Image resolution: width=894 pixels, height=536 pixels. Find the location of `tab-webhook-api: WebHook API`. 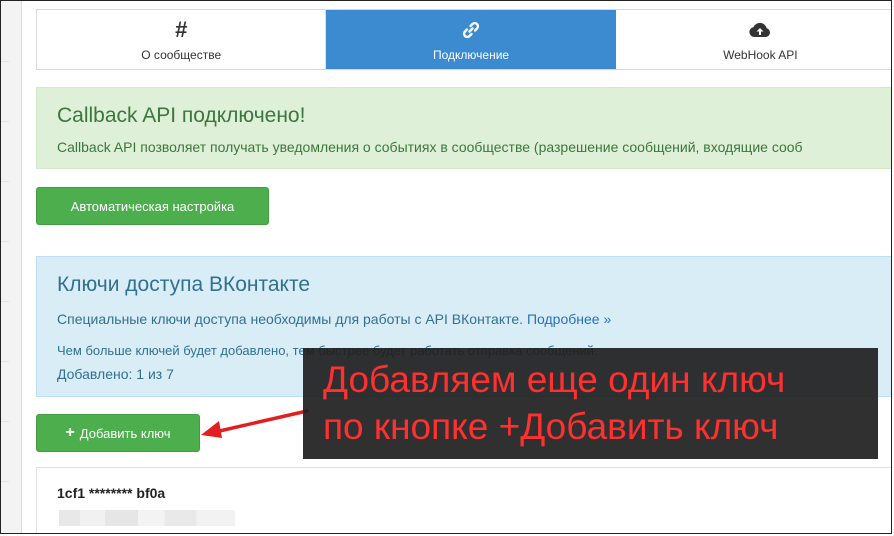

tab-webhook-api: WebHook API is located at coordinates (753, 39).